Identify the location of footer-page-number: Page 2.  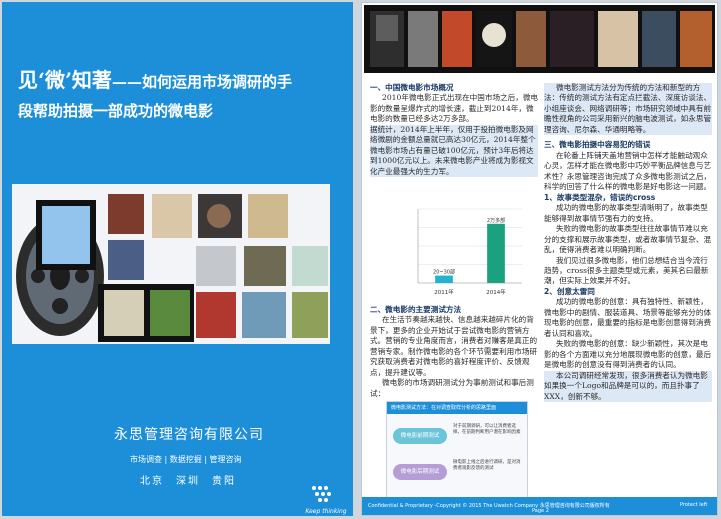
(540, 511).